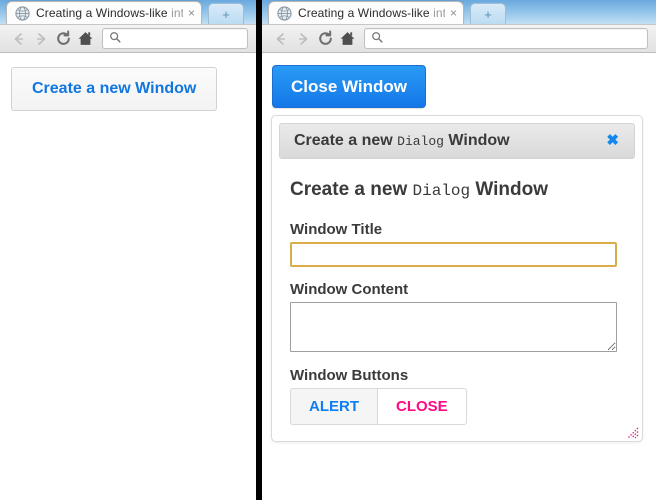  What do you see at coordinates (632, 432) in the screenshot?
I see `resize-grip-icon` at bounding box center [632, 432].